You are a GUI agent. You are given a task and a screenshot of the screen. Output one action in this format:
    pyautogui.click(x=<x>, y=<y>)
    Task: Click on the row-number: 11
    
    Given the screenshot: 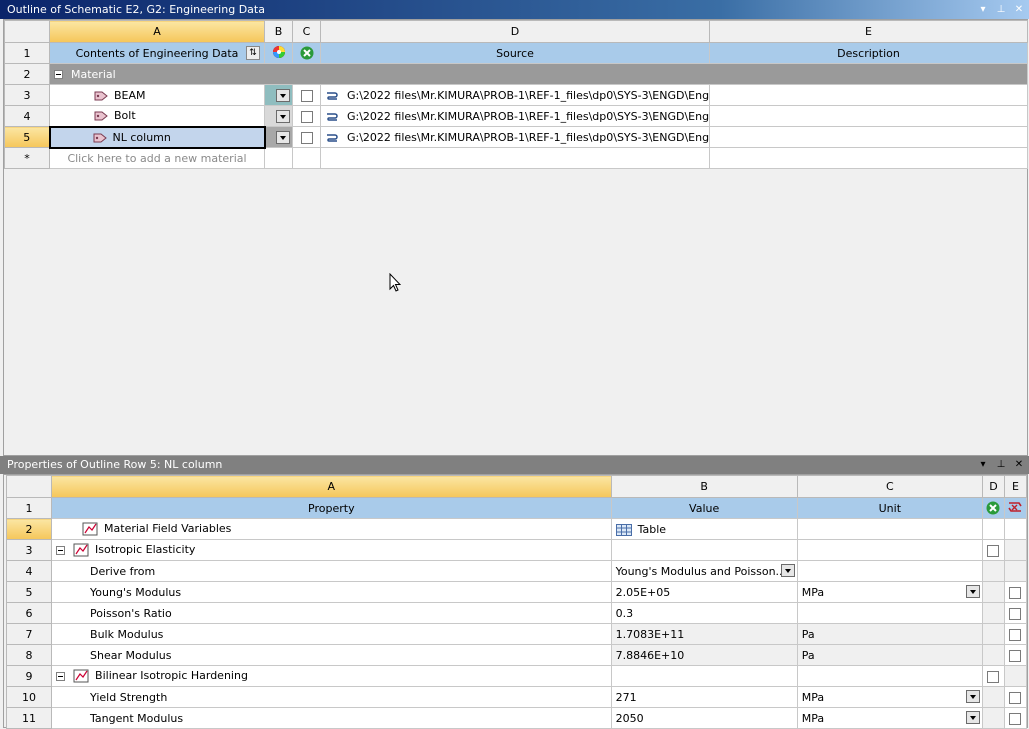 What is the action you would take?
    pyautogui.click(x=29, y=718)
    